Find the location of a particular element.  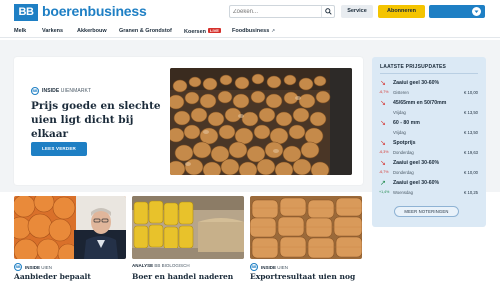

external-link-icon: ↗ is located at coordinates (273, 30).